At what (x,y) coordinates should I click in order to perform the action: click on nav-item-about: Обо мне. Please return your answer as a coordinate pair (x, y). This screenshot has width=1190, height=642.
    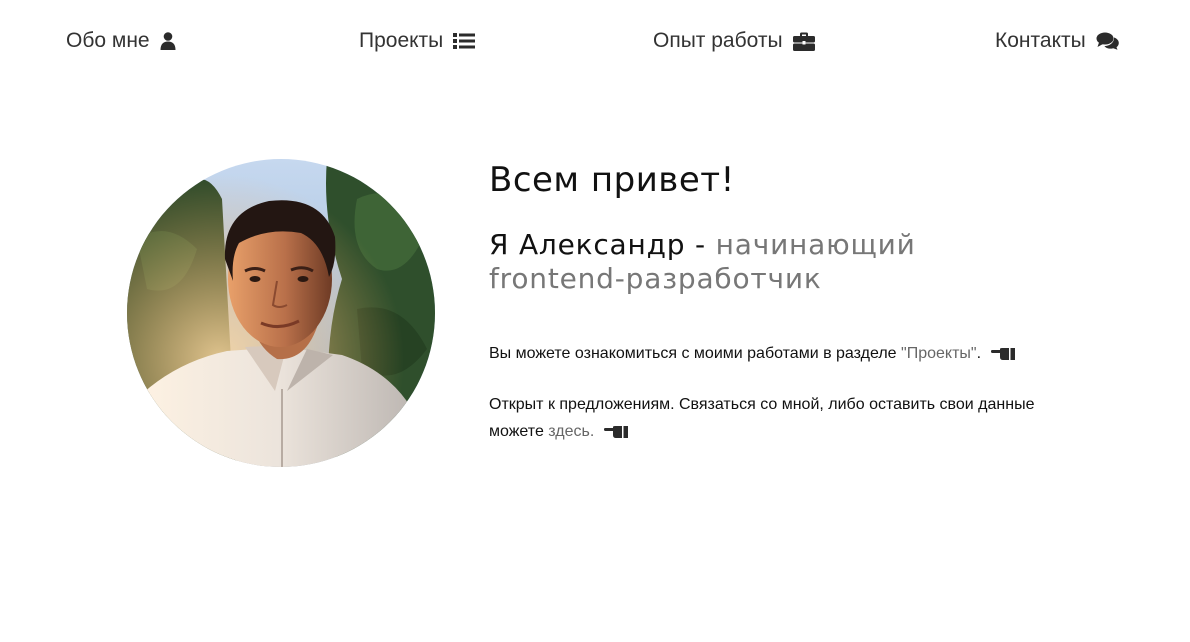
    Looking at the image, I should click on (121, 41).